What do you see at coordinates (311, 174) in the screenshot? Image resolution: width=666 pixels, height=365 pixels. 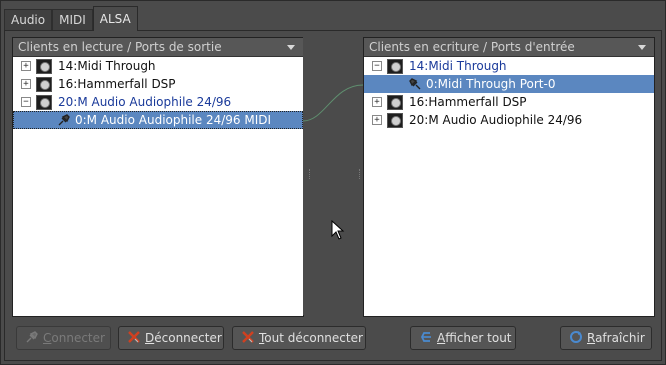 I see `splitter-grip` at bounding box center [311, 174].